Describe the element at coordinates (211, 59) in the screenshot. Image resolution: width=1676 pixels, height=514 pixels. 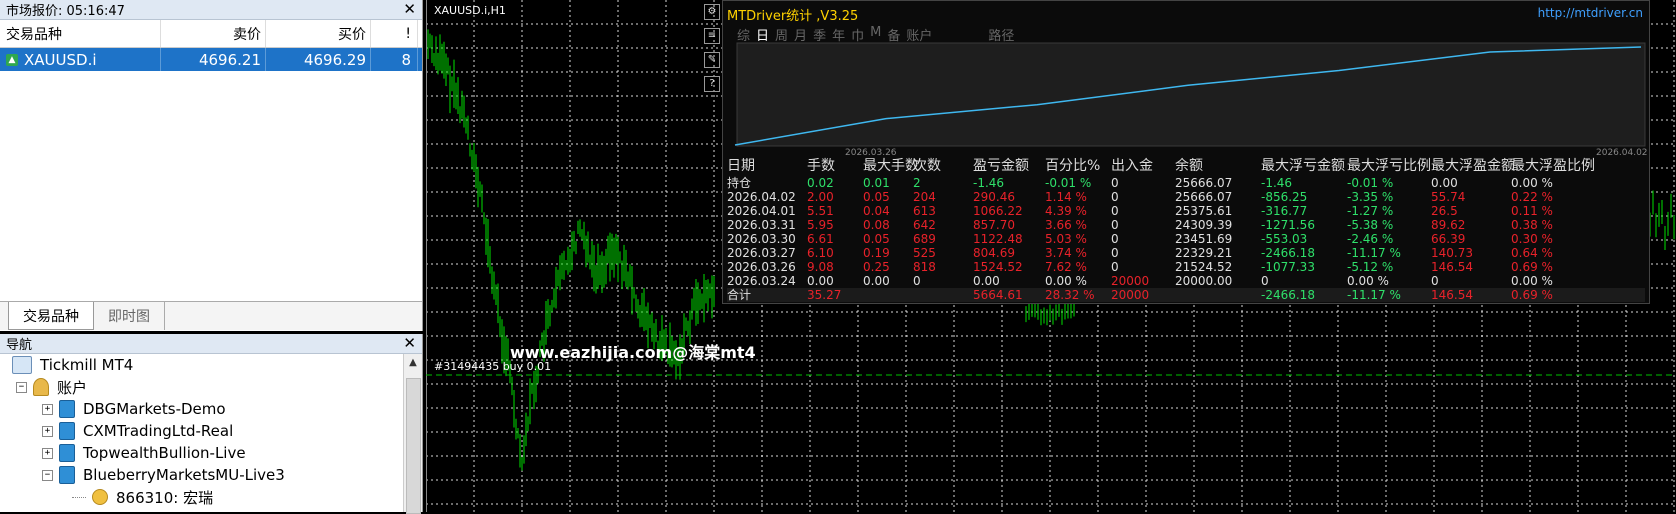
I see `symbol-row: ▲ XAUUSD.i 4696.21 4696.29 8` at that location.